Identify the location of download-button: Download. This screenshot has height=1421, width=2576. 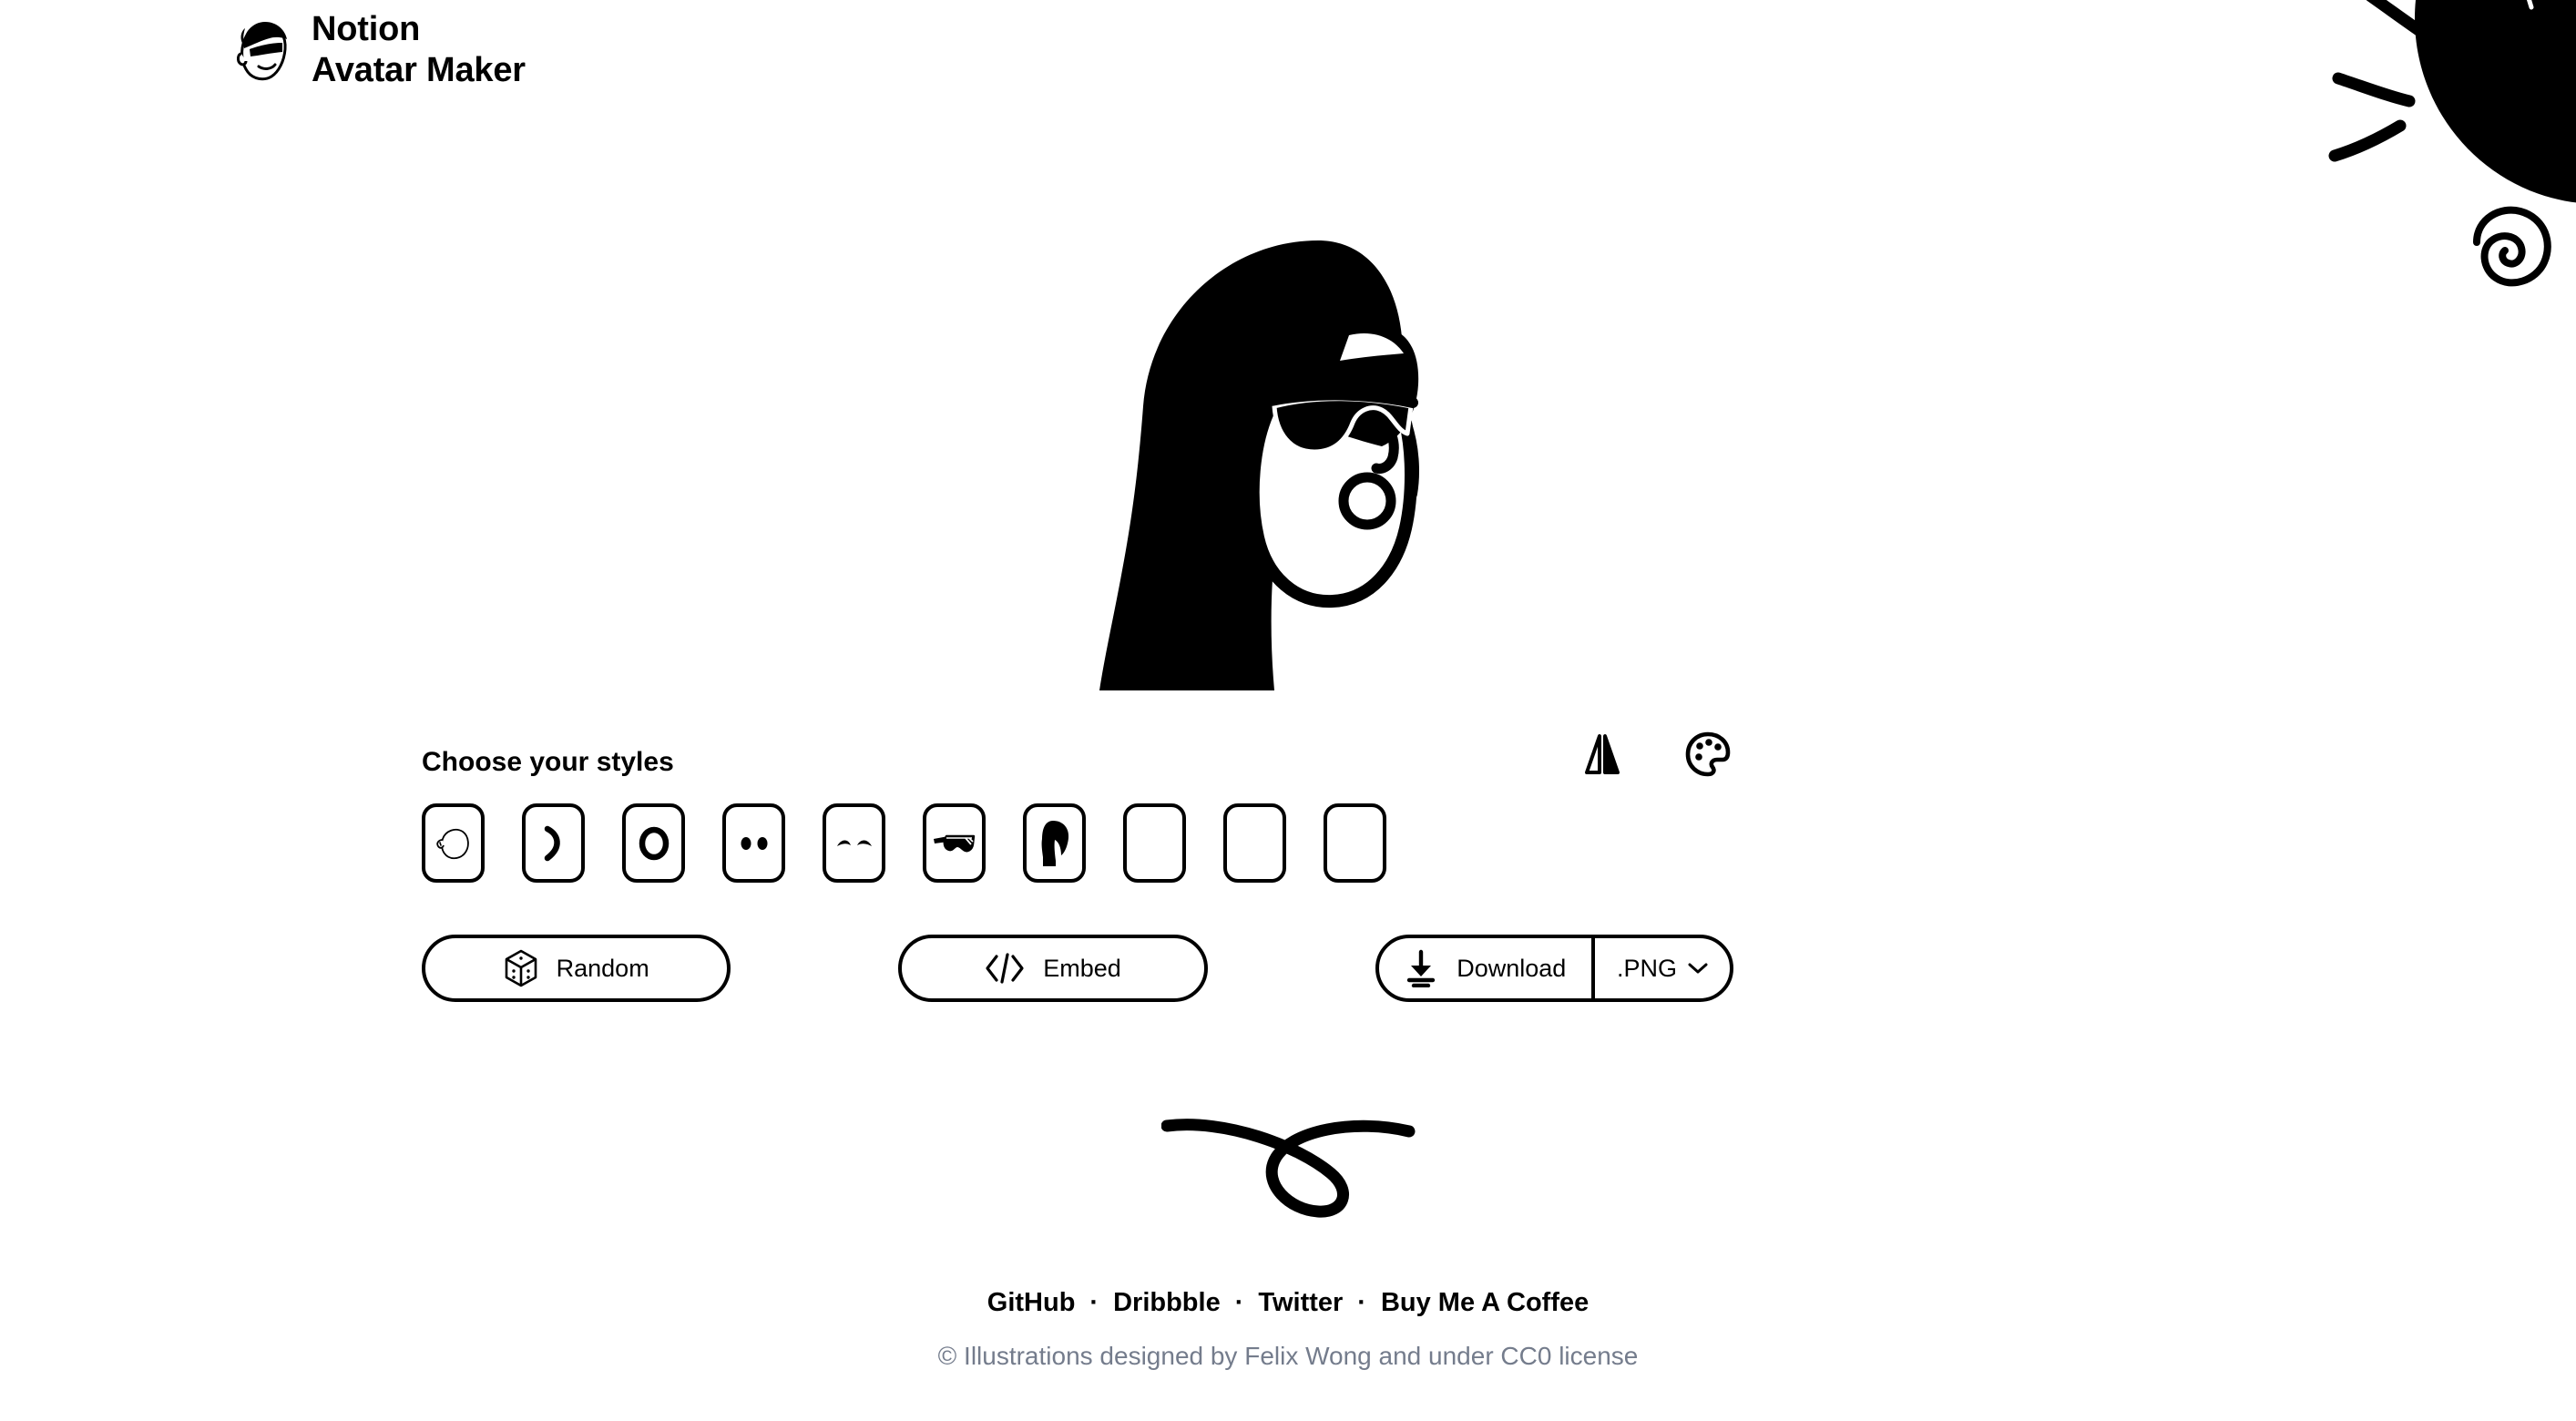
(1487, 968).